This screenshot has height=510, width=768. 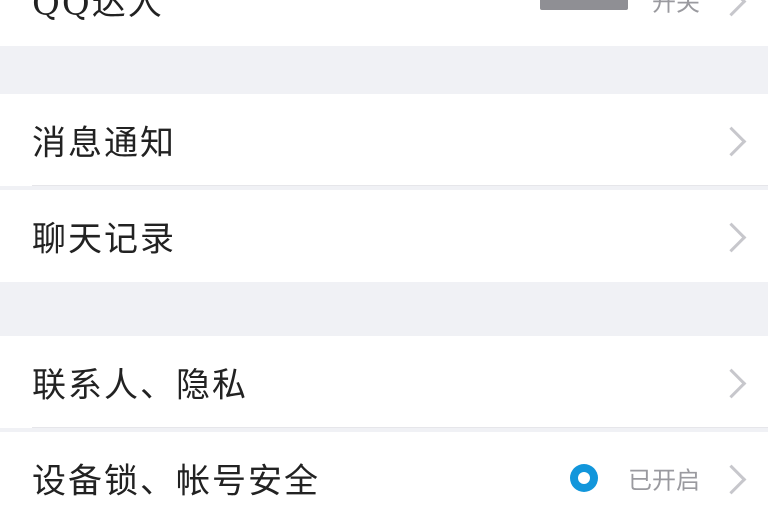 I want to click on contacts-privacy-label: 联系人、隐私, so click(x=140, y=385).